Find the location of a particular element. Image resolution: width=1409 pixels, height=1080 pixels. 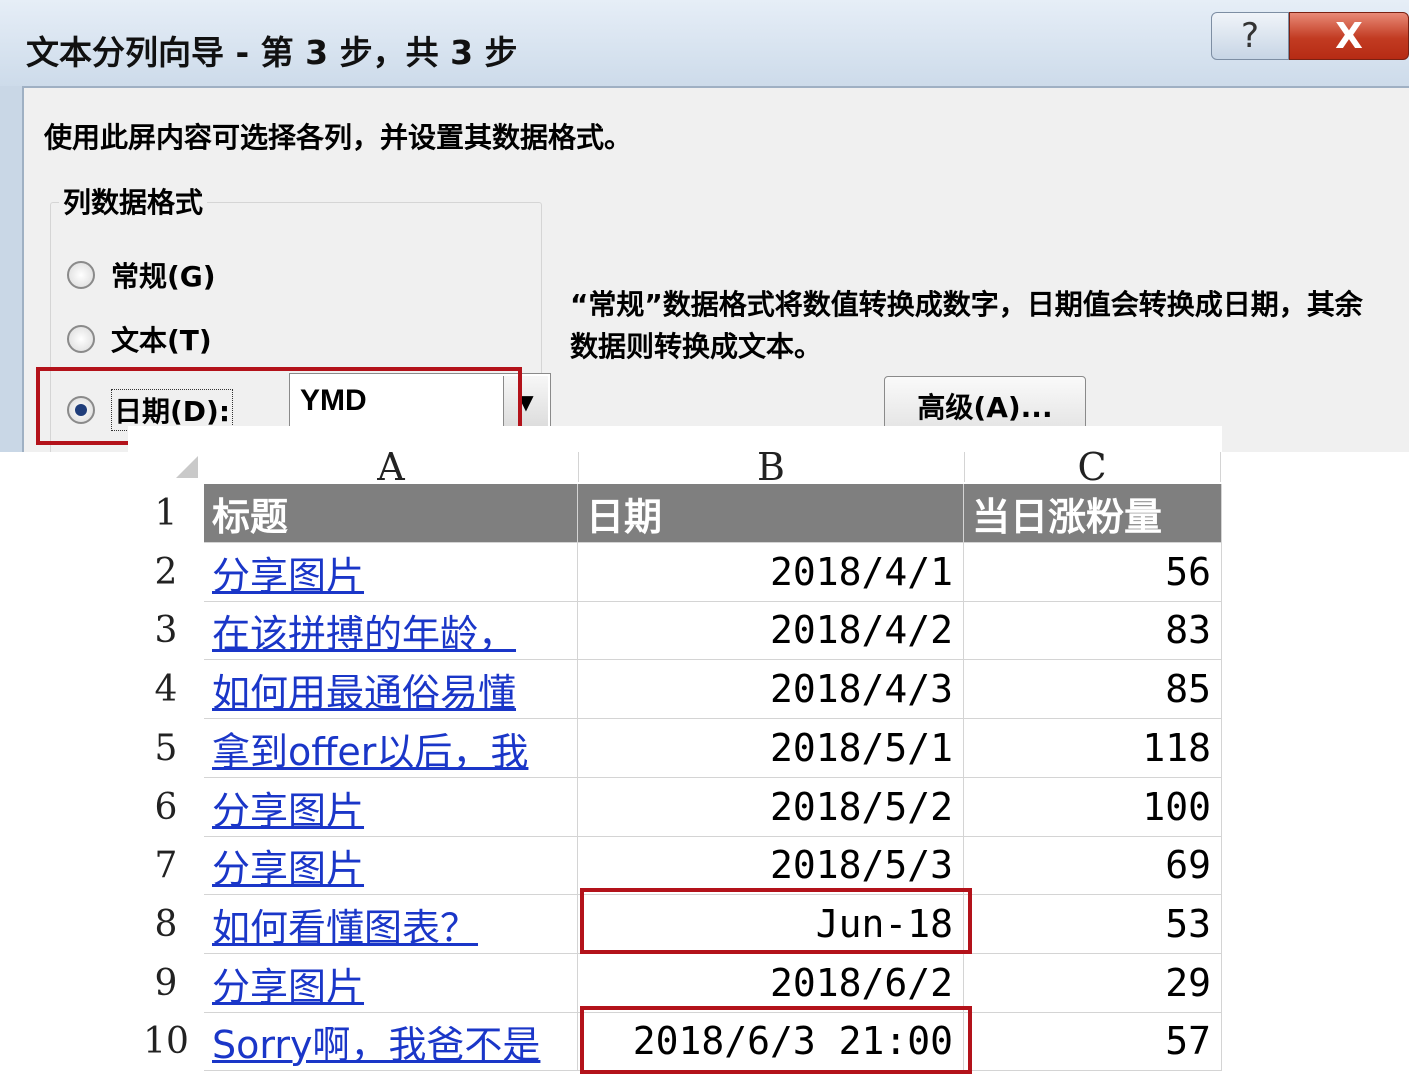

help-button: ? is located at coordinates (1250, 36).